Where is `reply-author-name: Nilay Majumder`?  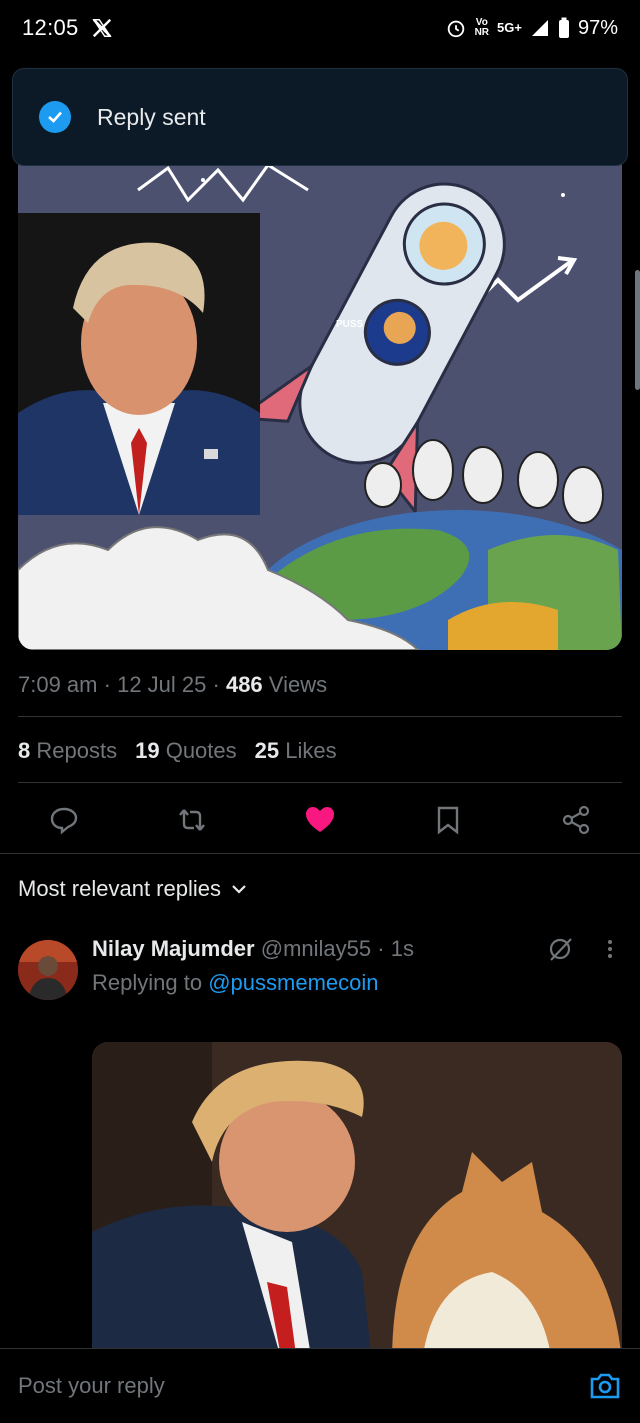
reply-author-name: Nilay Majumder is located at coordinates (173, 948).